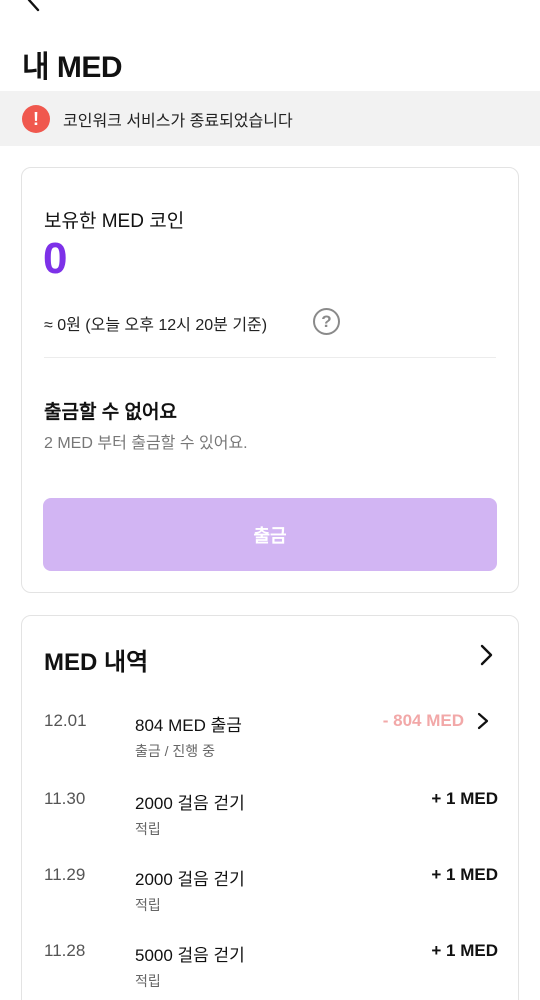 This screenshot has height=1000, width=540. What do you see at coordinates (175, 751) in the screenshot?
I see `history-item-sub: 출금 / 진행 중` at bounding box center [175, 751].